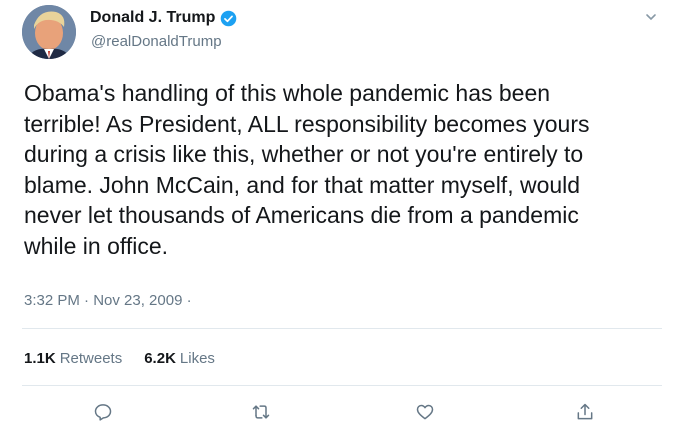  I want to click on chevron-down-icon, so click(651, 17).